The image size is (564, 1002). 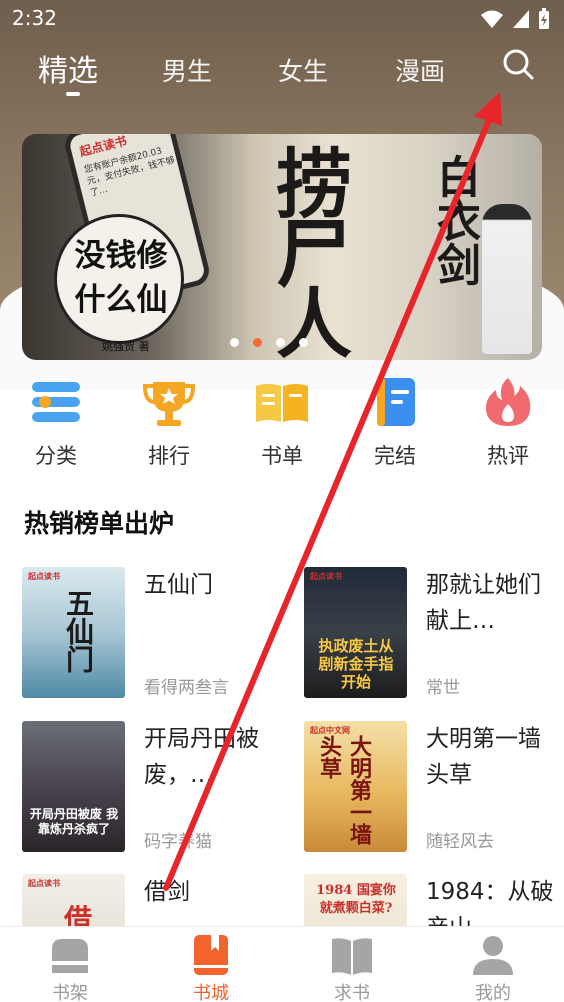 What do you see at coordinates (282, 18) in the screenshot?
I see `status-bar: 2:32` at bounding box center [282, 18].